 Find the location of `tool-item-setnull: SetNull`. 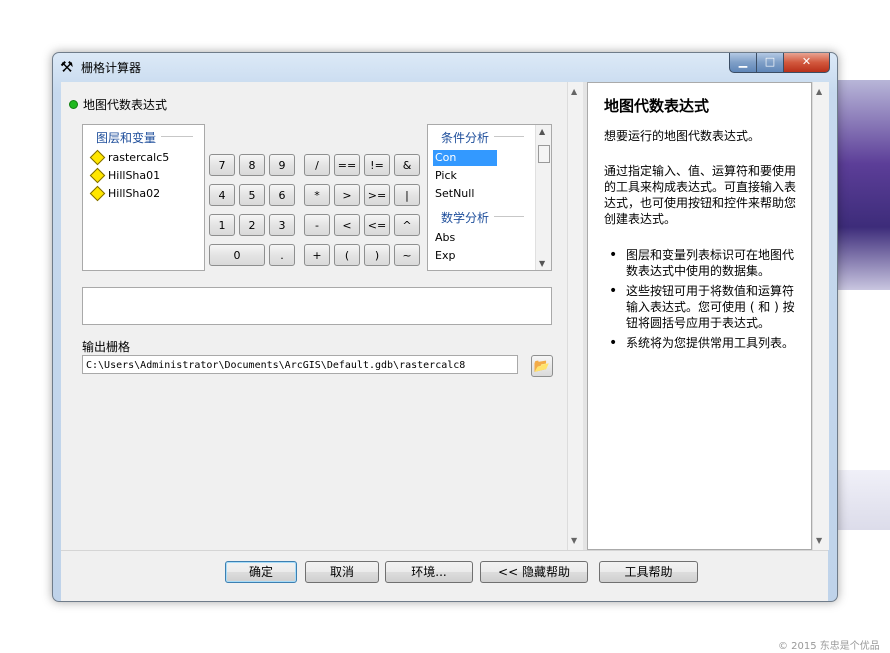

tool-item-setnull: SetNull is located at coordinates (465, 194).